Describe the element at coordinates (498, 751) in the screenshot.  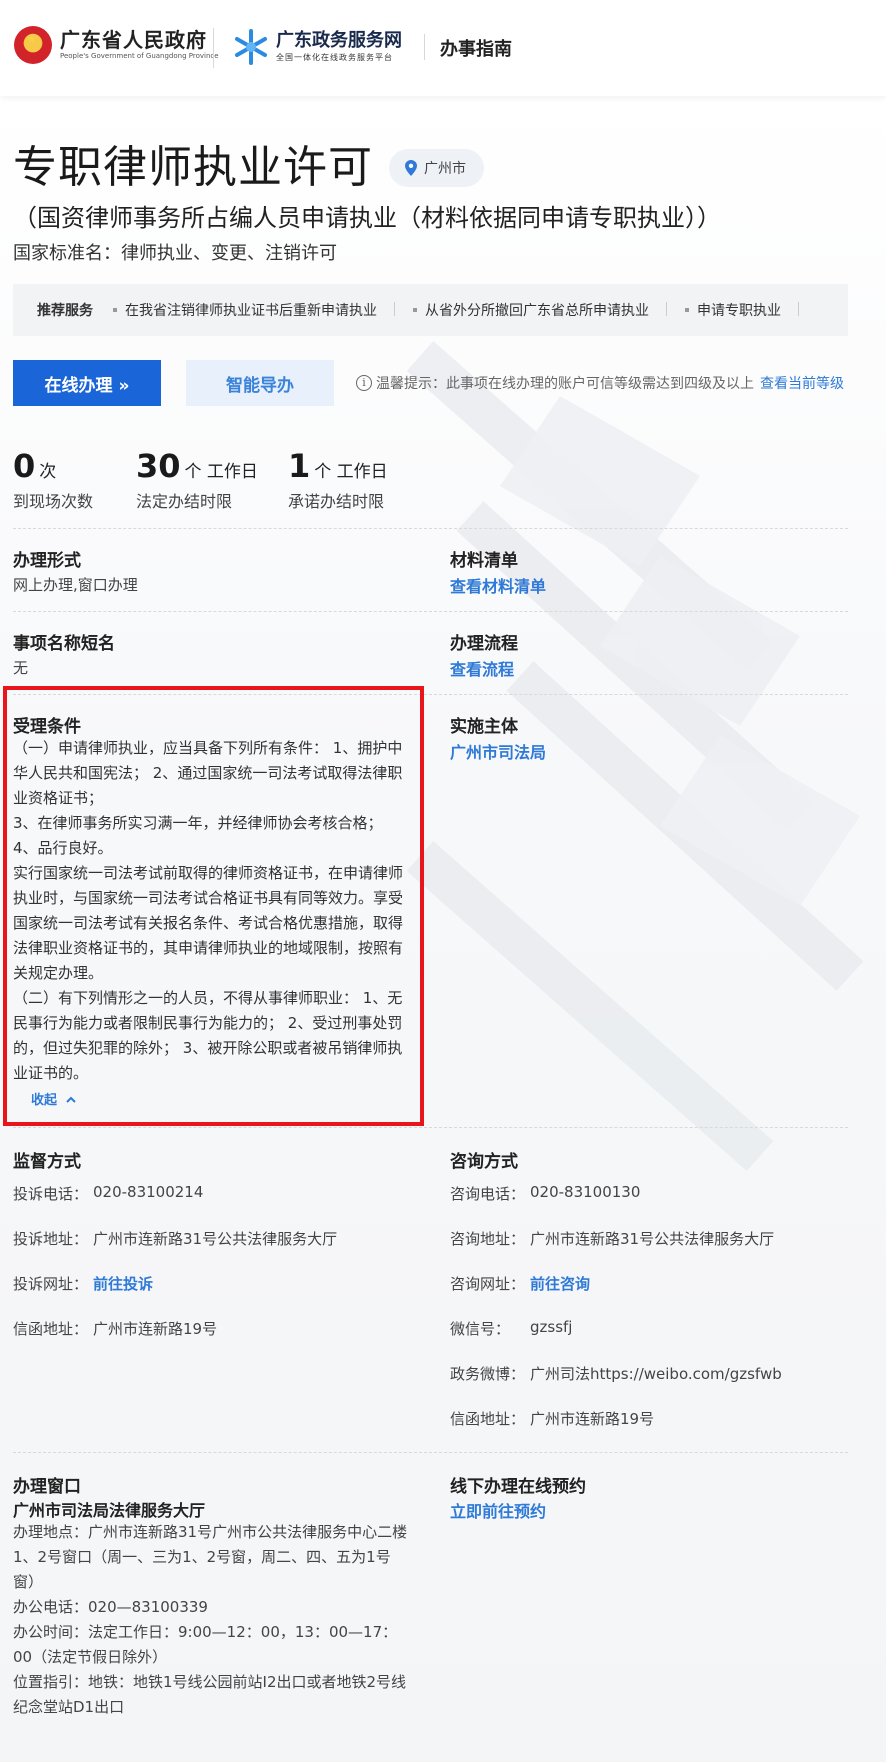
I see `impl-link: 广州市司法局` at that location.